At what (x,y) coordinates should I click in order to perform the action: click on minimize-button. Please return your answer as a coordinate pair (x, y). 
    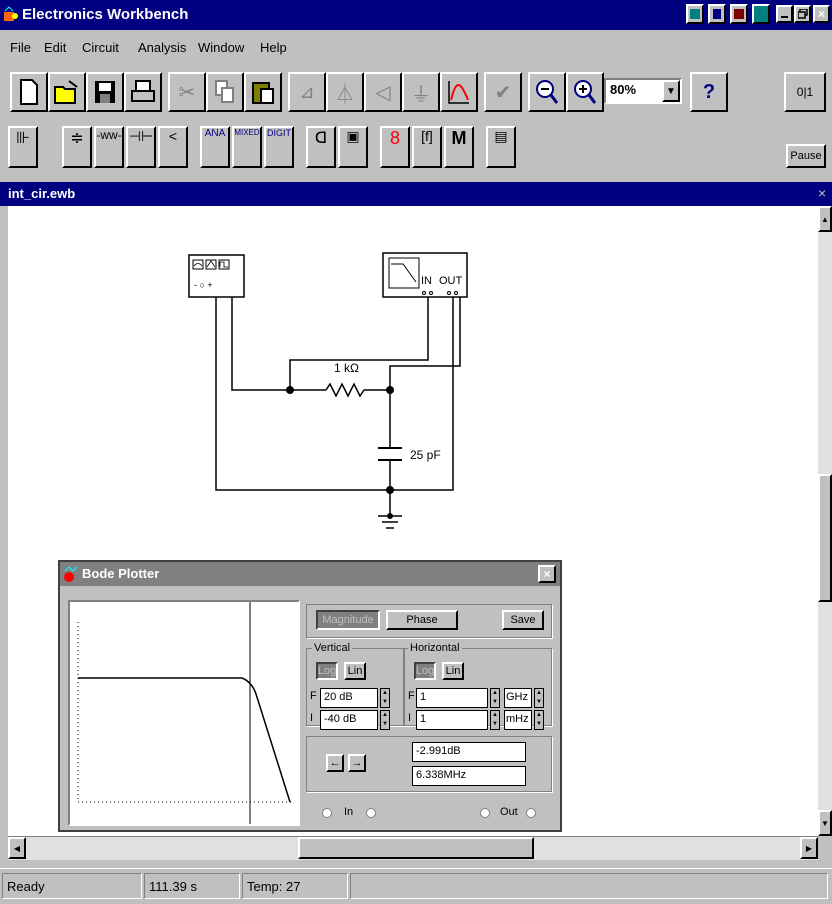
    Looking at the image, I should click on (784, 14).